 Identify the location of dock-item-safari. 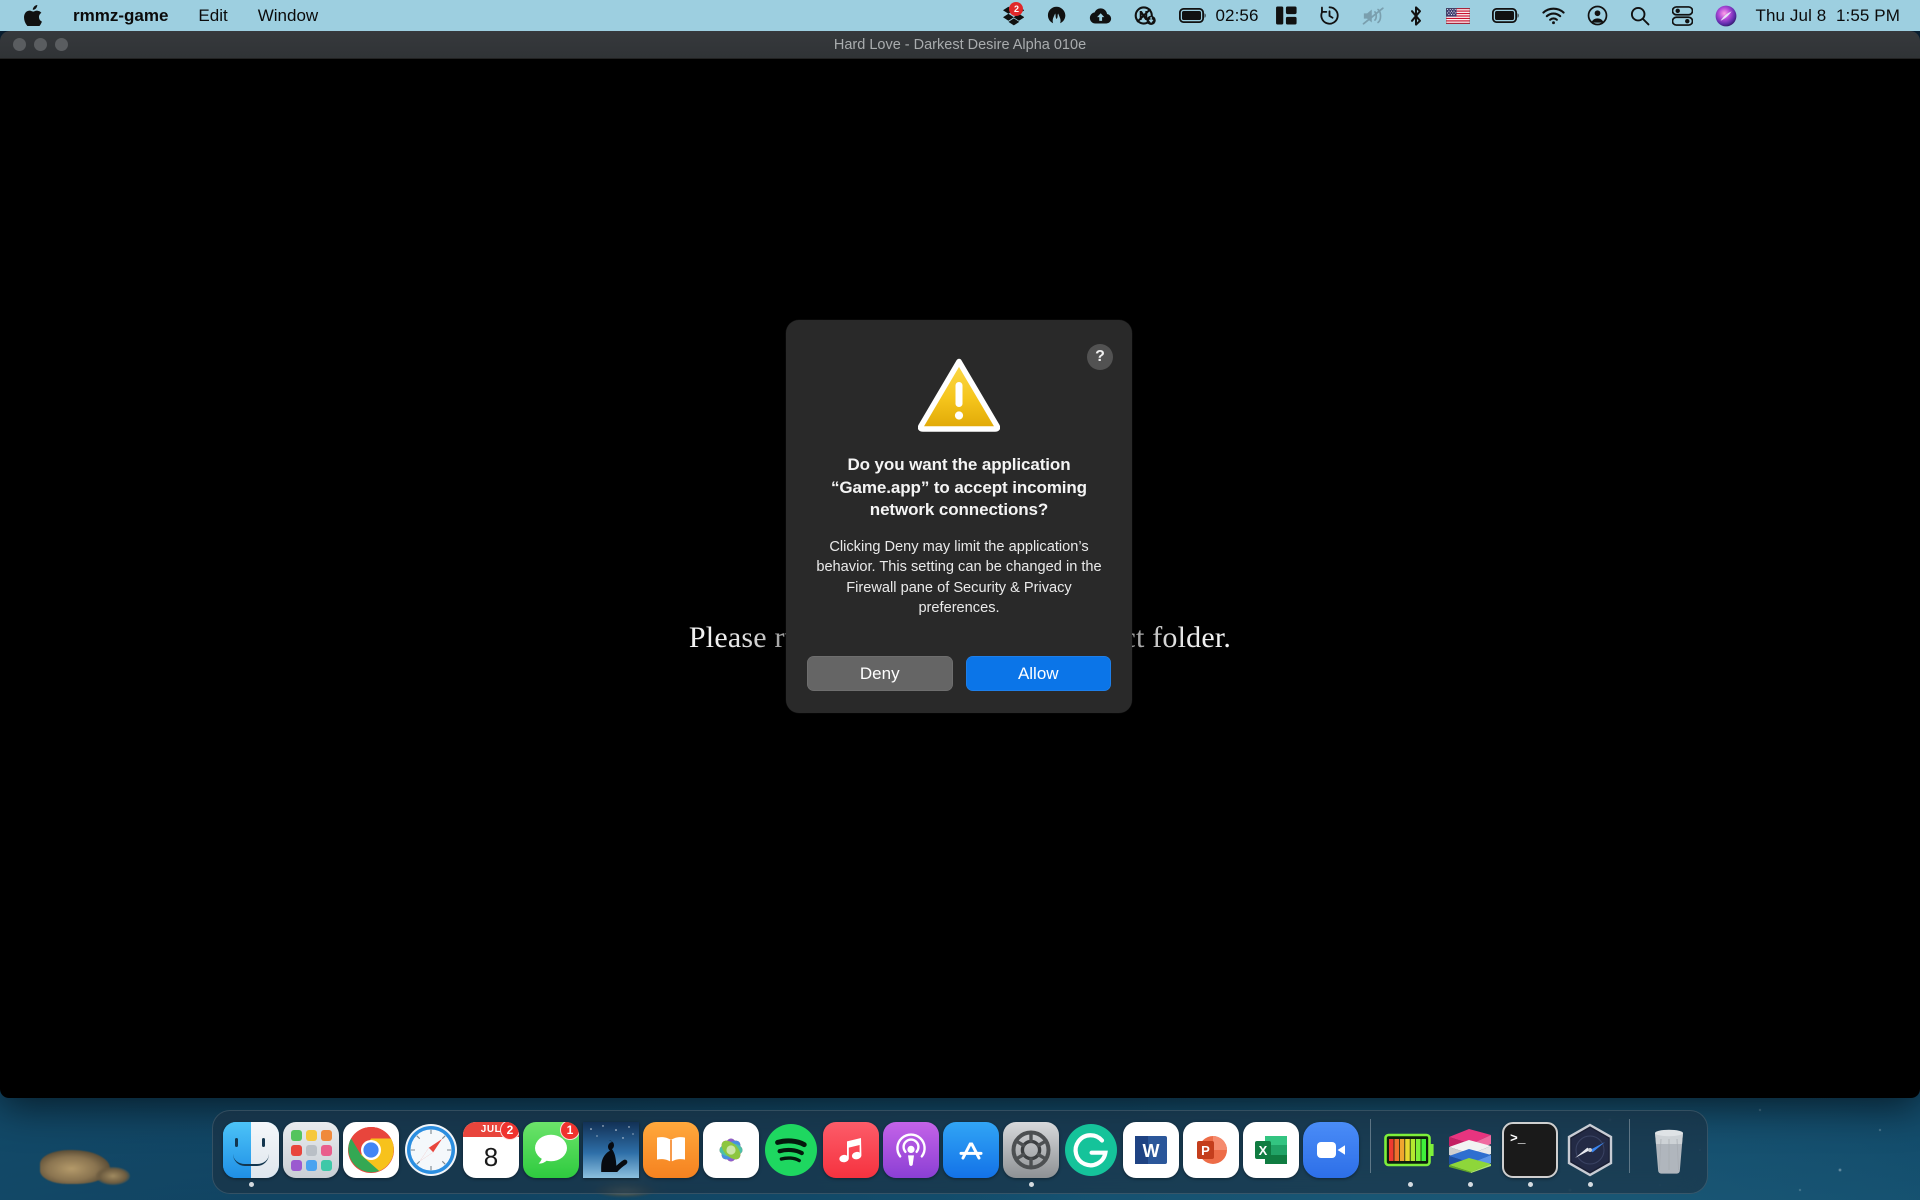
(431, 1152).